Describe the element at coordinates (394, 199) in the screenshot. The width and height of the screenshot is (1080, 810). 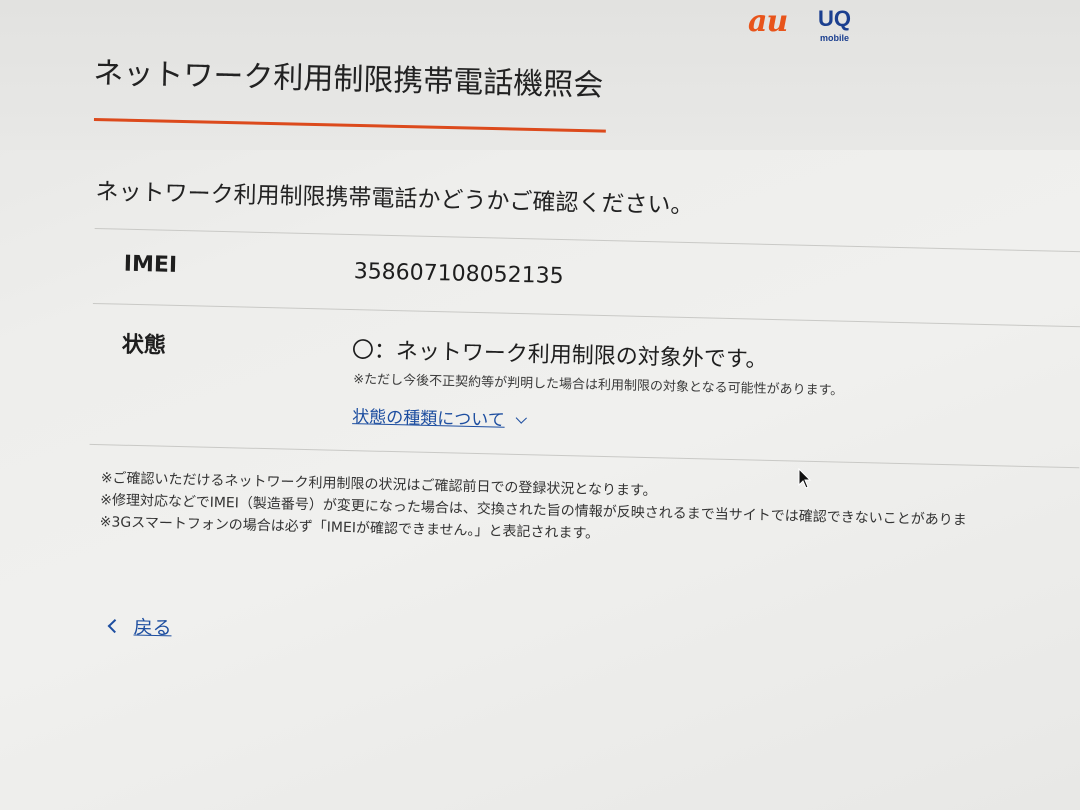
I see `intro-text: ネットワーク利用制限携帯電話かどうかご確認ください。` at that location.